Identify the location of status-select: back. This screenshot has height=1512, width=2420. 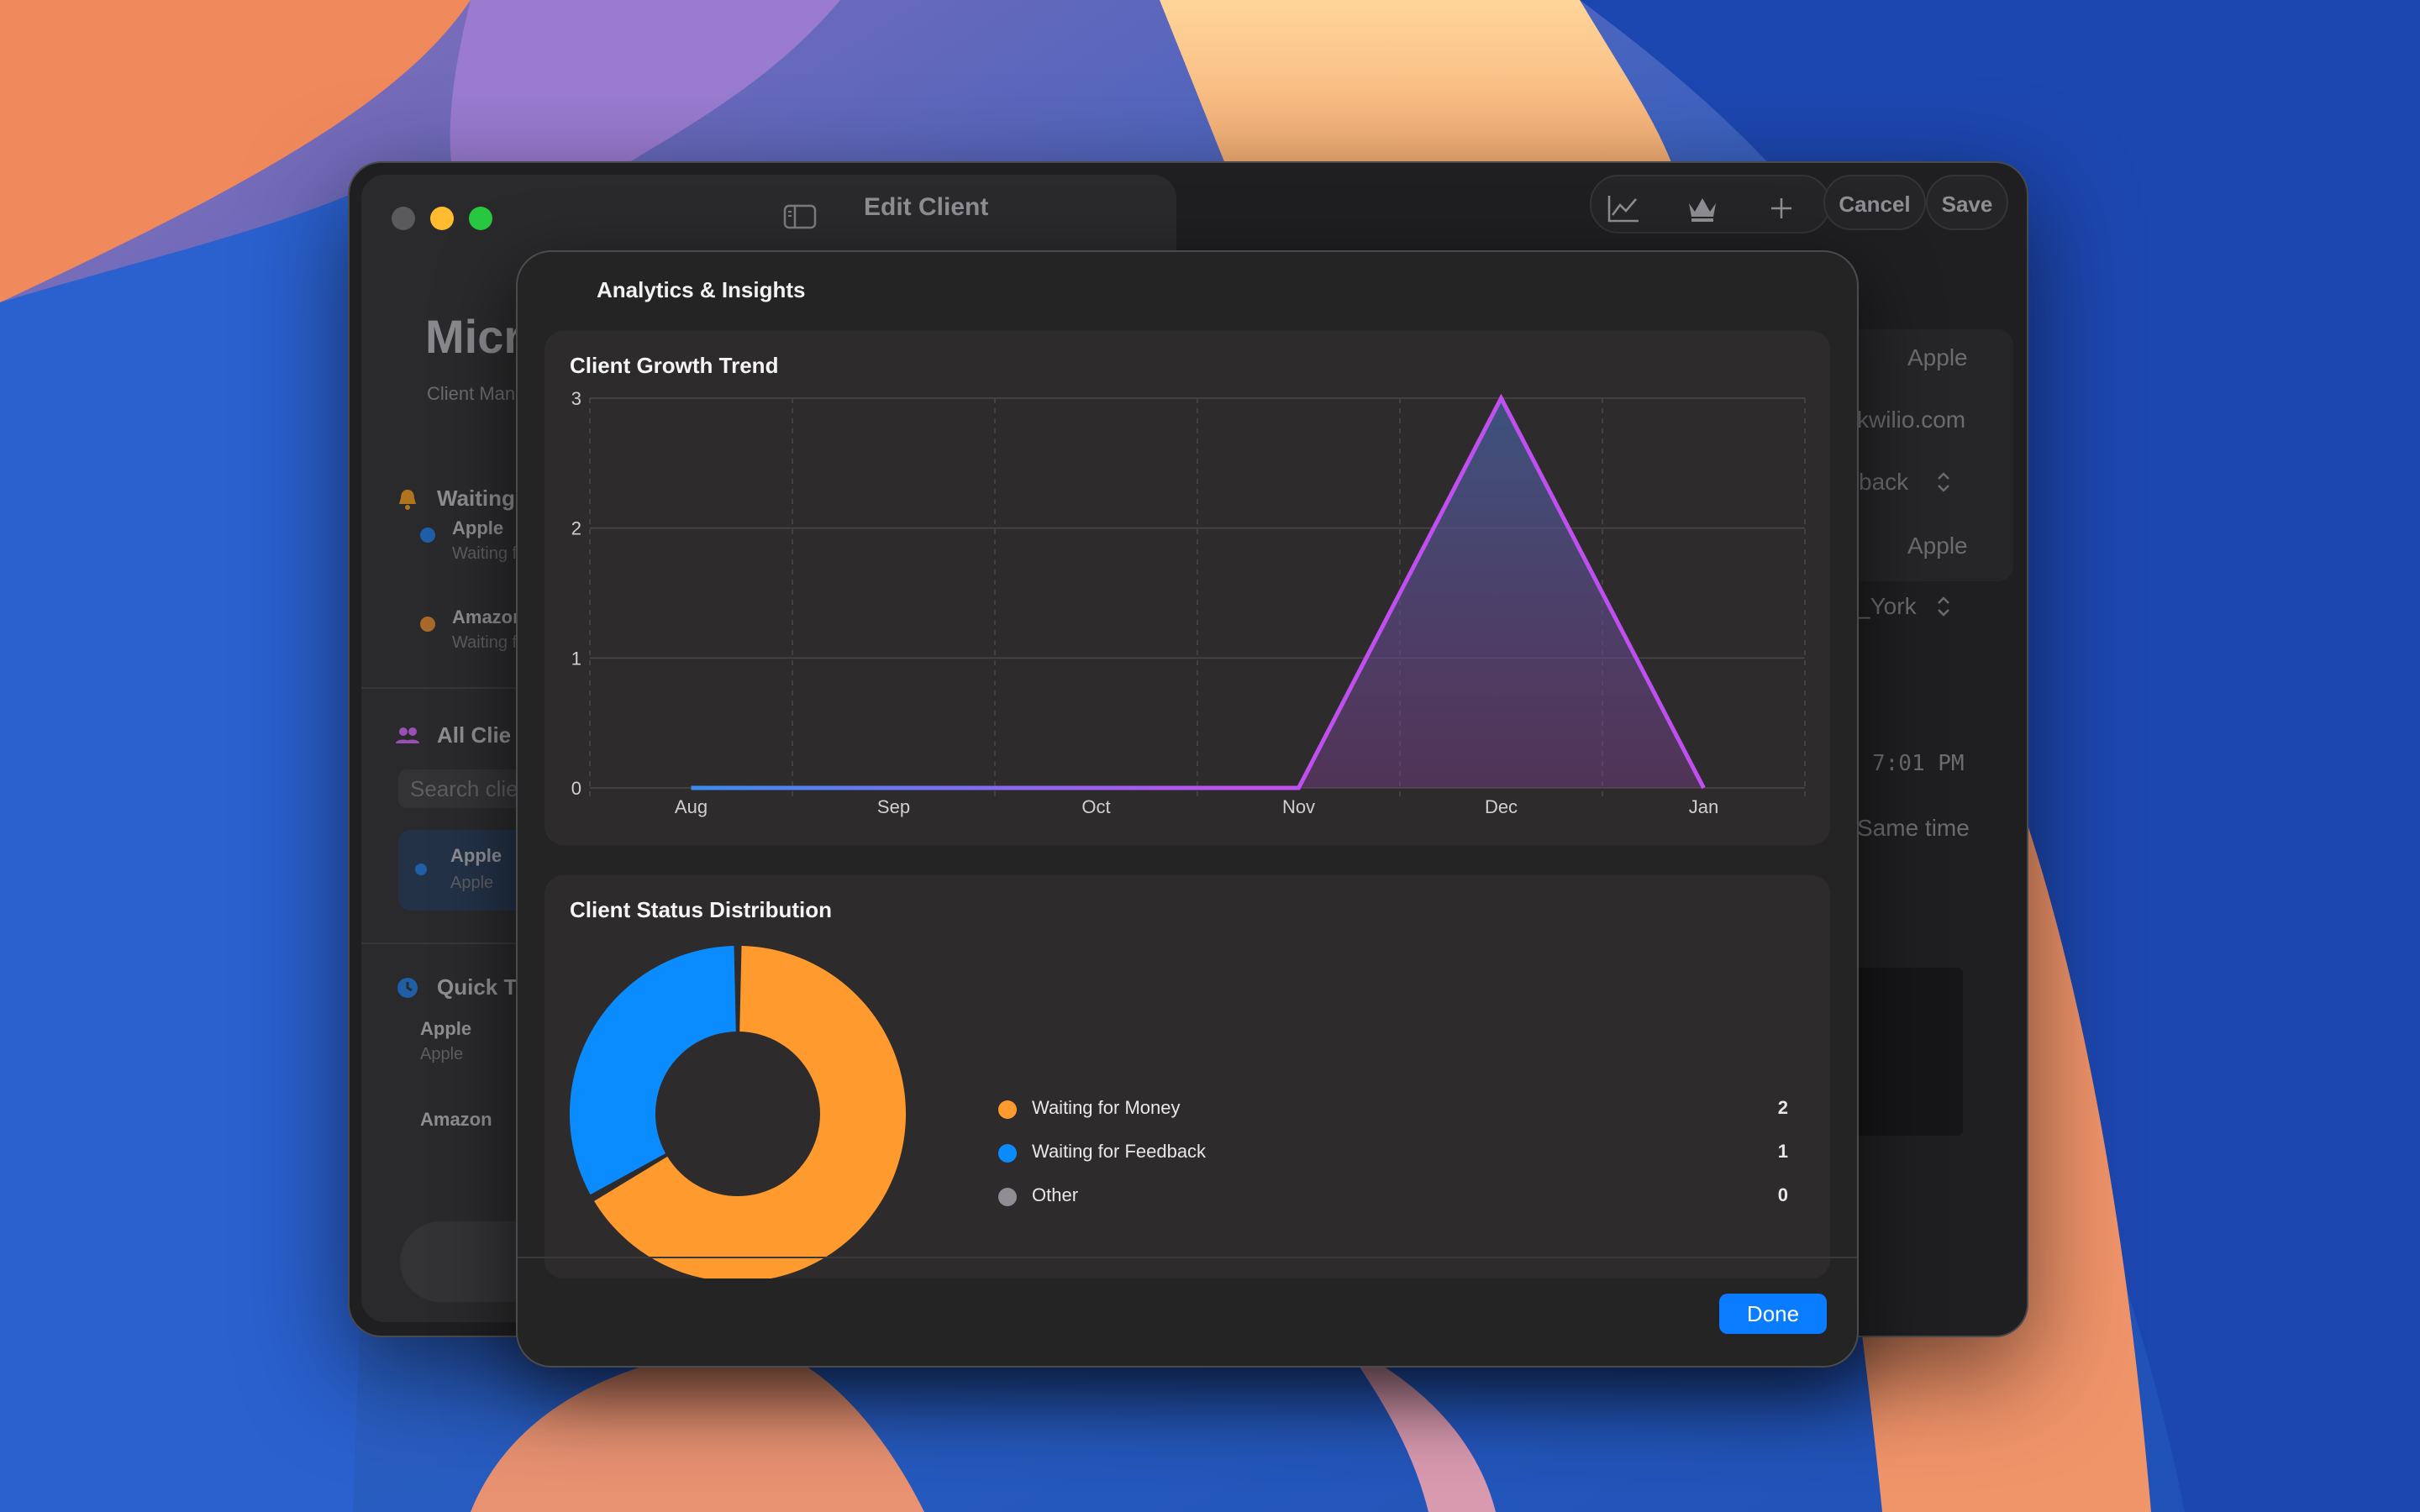
(1883, 482).